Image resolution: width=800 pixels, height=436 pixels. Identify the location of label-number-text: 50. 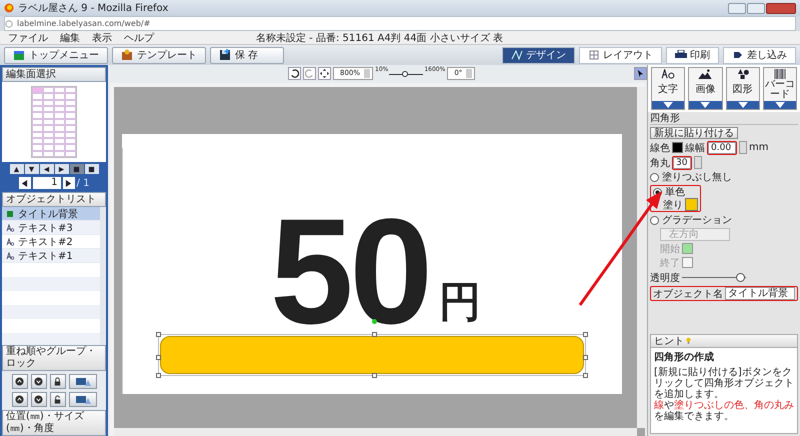
(349, 271).